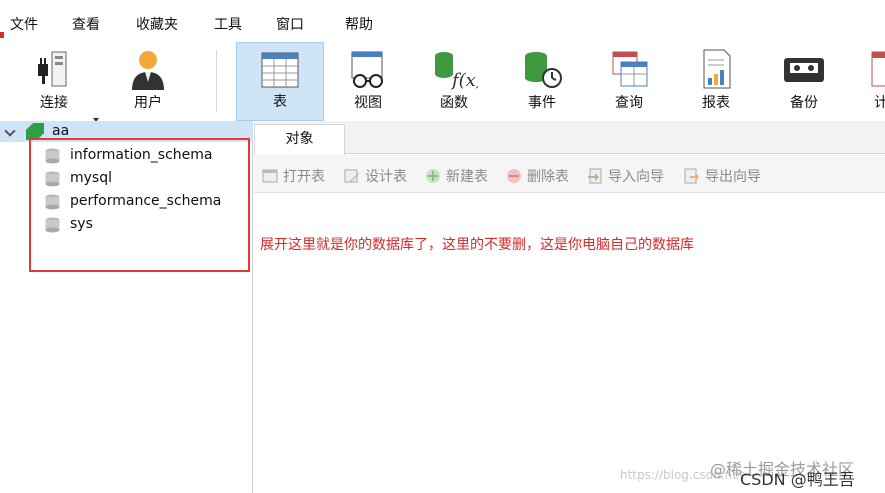  What do you see at coordinates (148, 103) in the screenshot?
I see `user-label: 用户` at bounding box center [148, 103].